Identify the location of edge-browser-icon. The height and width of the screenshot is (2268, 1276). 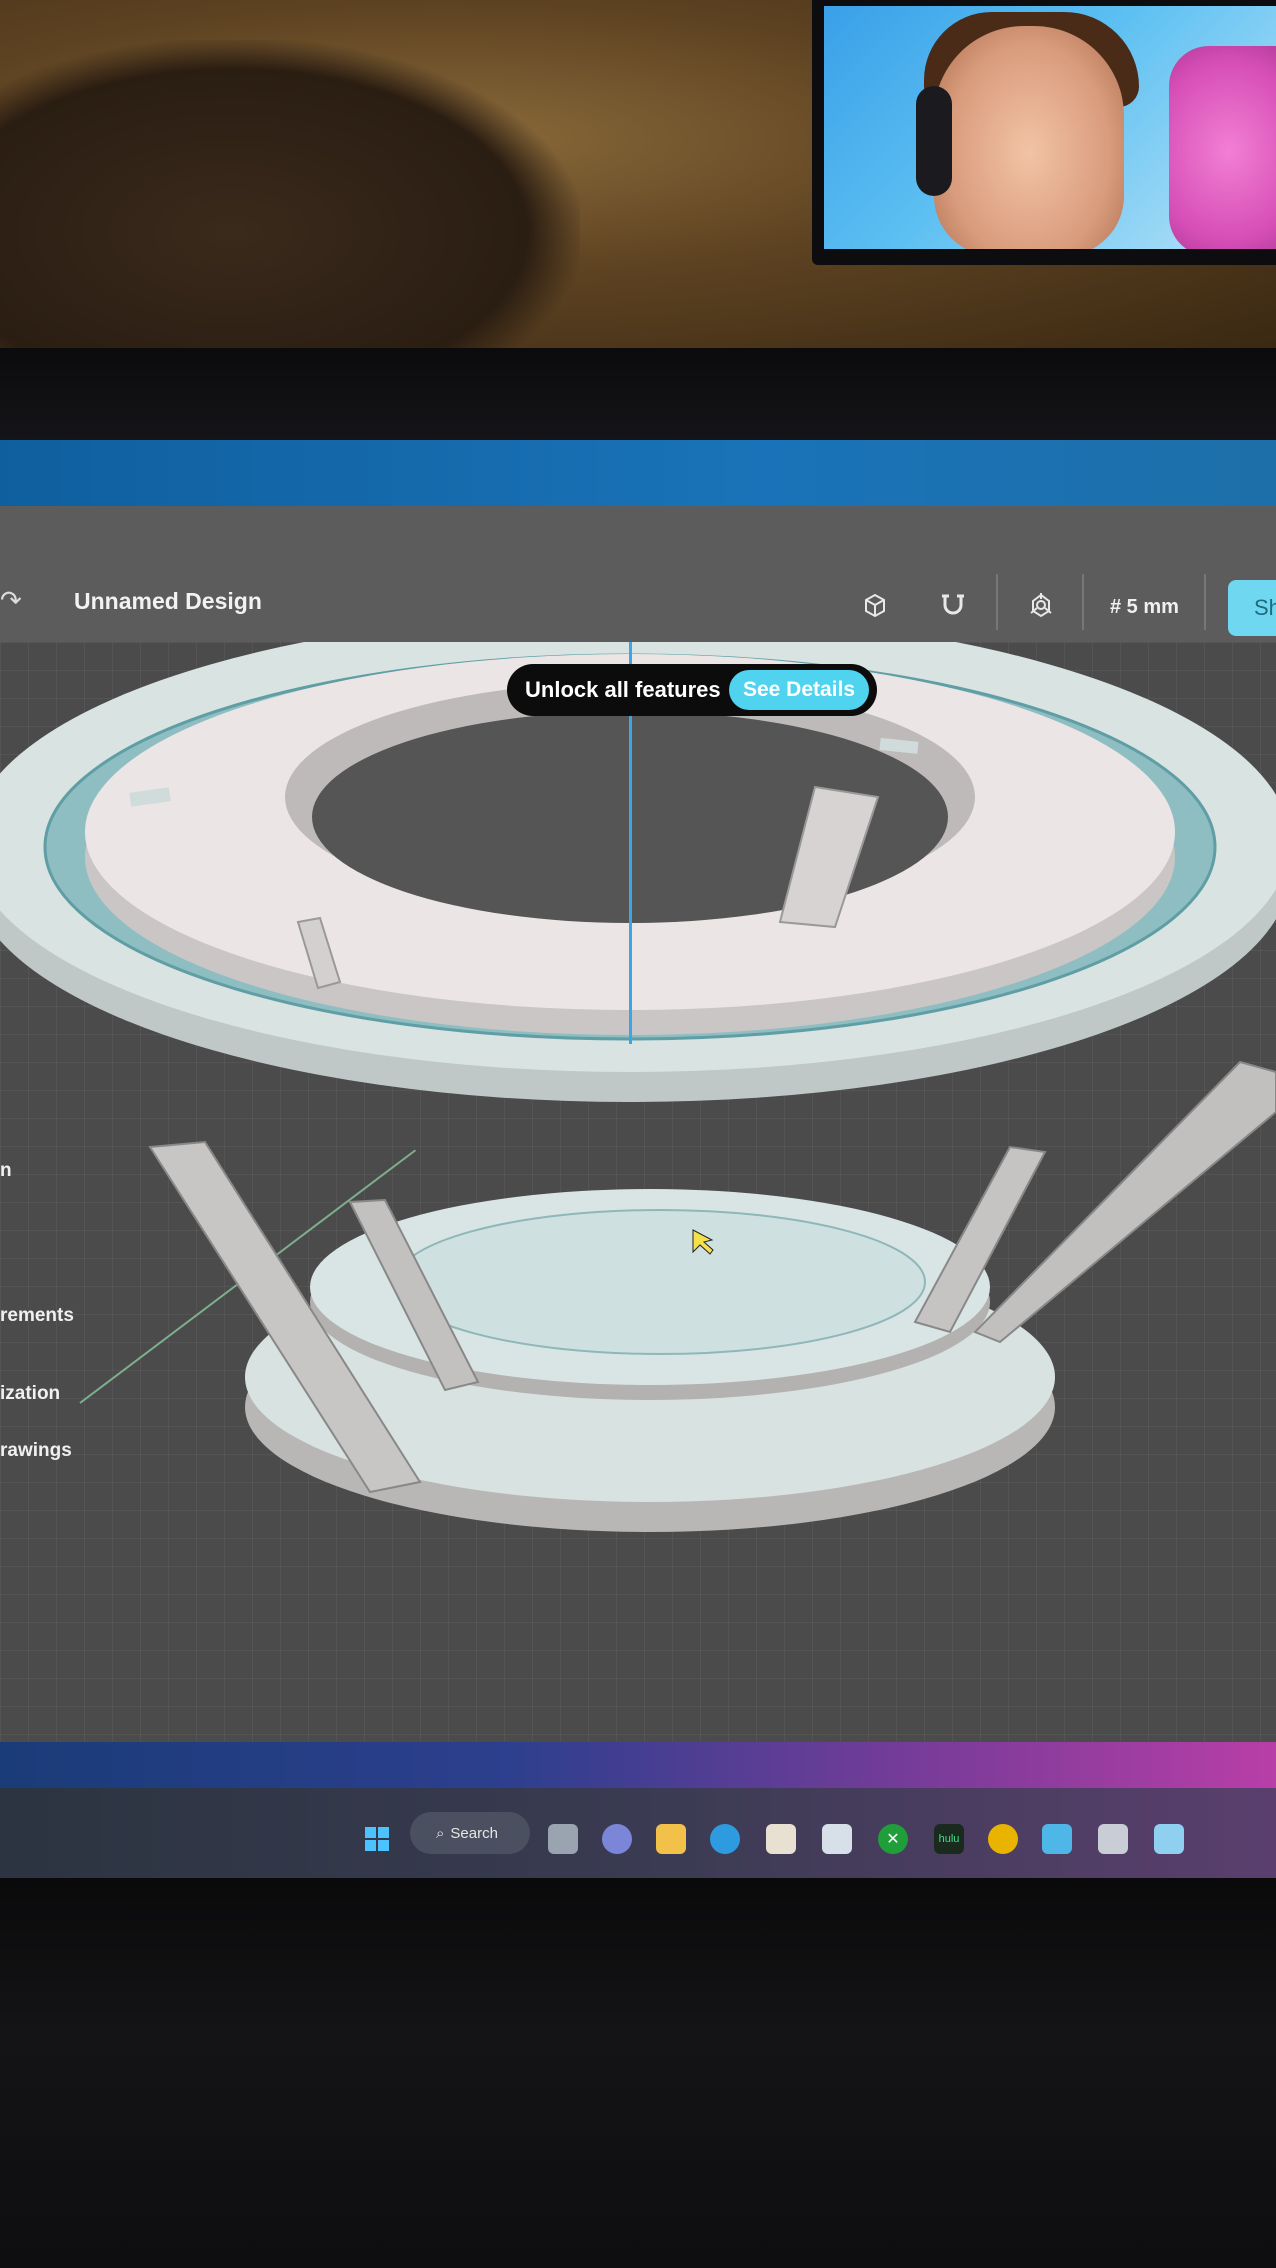
(725, 1839).